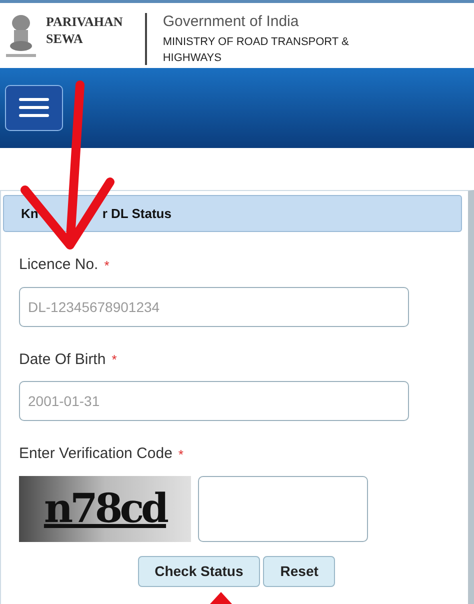  Describe the element at coordinates (105, 509) in the screenshot. I see `captcha-text: n78cd` at that location.